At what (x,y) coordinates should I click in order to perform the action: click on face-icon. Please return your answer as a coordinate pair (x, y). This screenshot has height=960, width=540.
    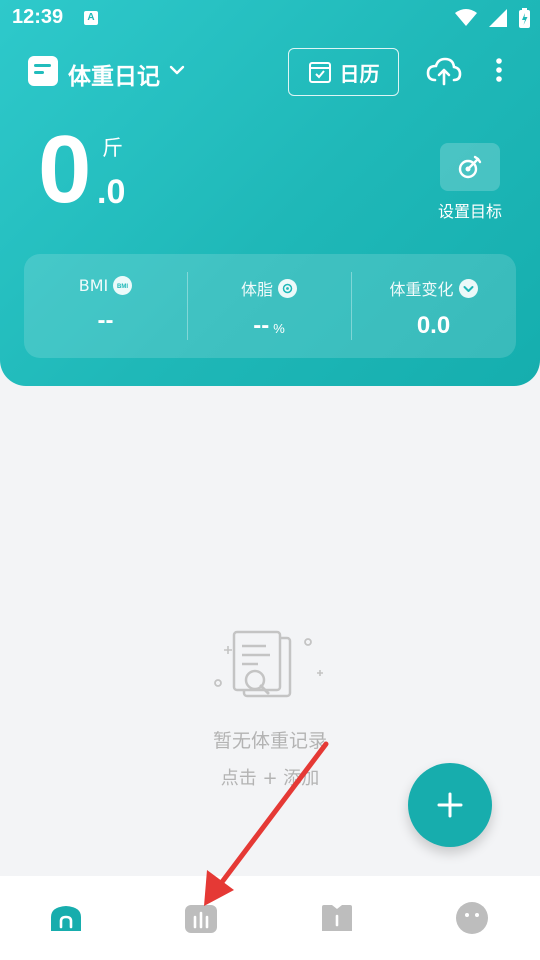
    Looking at the image, I should click on (472, 918).